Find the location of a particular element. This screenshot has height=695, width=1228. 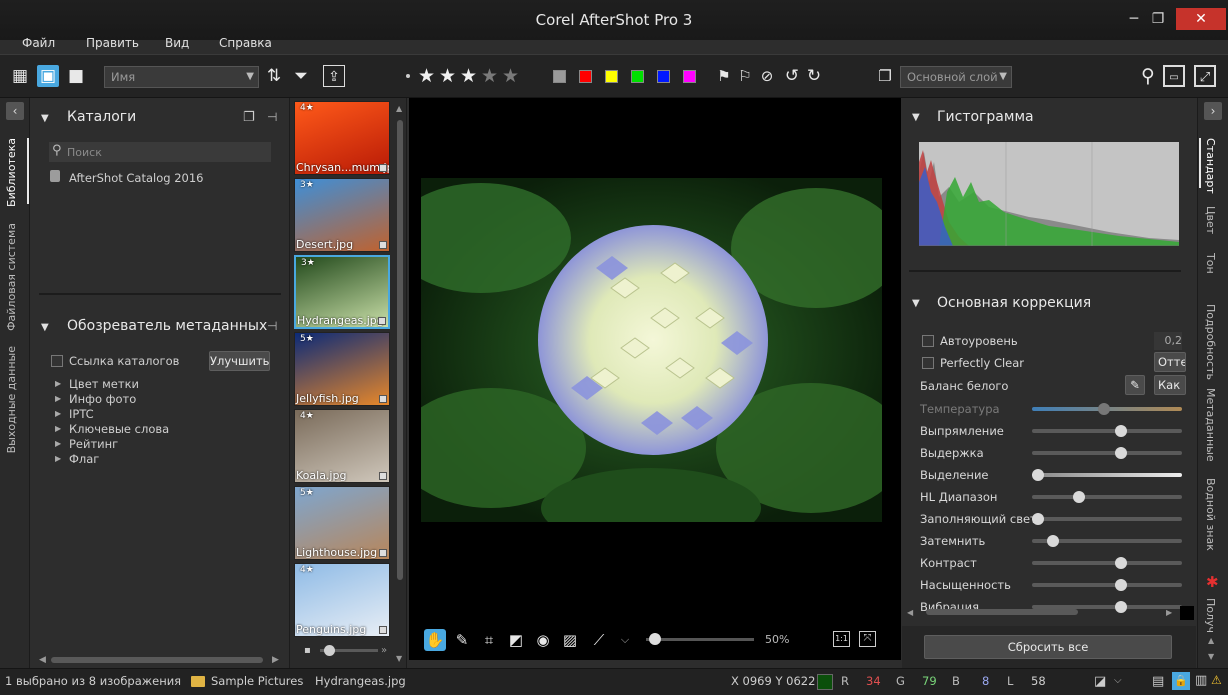

retouch-icon: ▨ is located at coordinates (570, 640).